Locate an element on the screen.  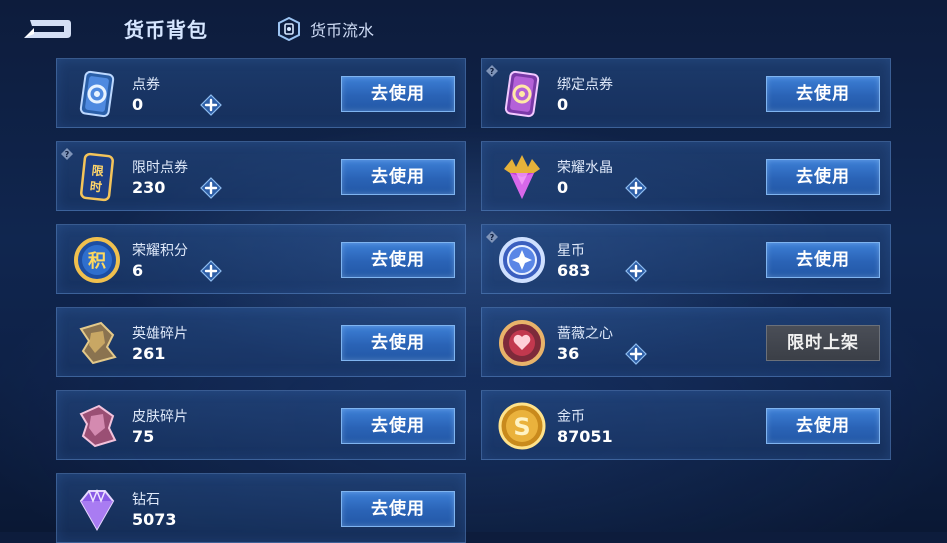
currency-name: 星币 is located at coordinates (571, 251).